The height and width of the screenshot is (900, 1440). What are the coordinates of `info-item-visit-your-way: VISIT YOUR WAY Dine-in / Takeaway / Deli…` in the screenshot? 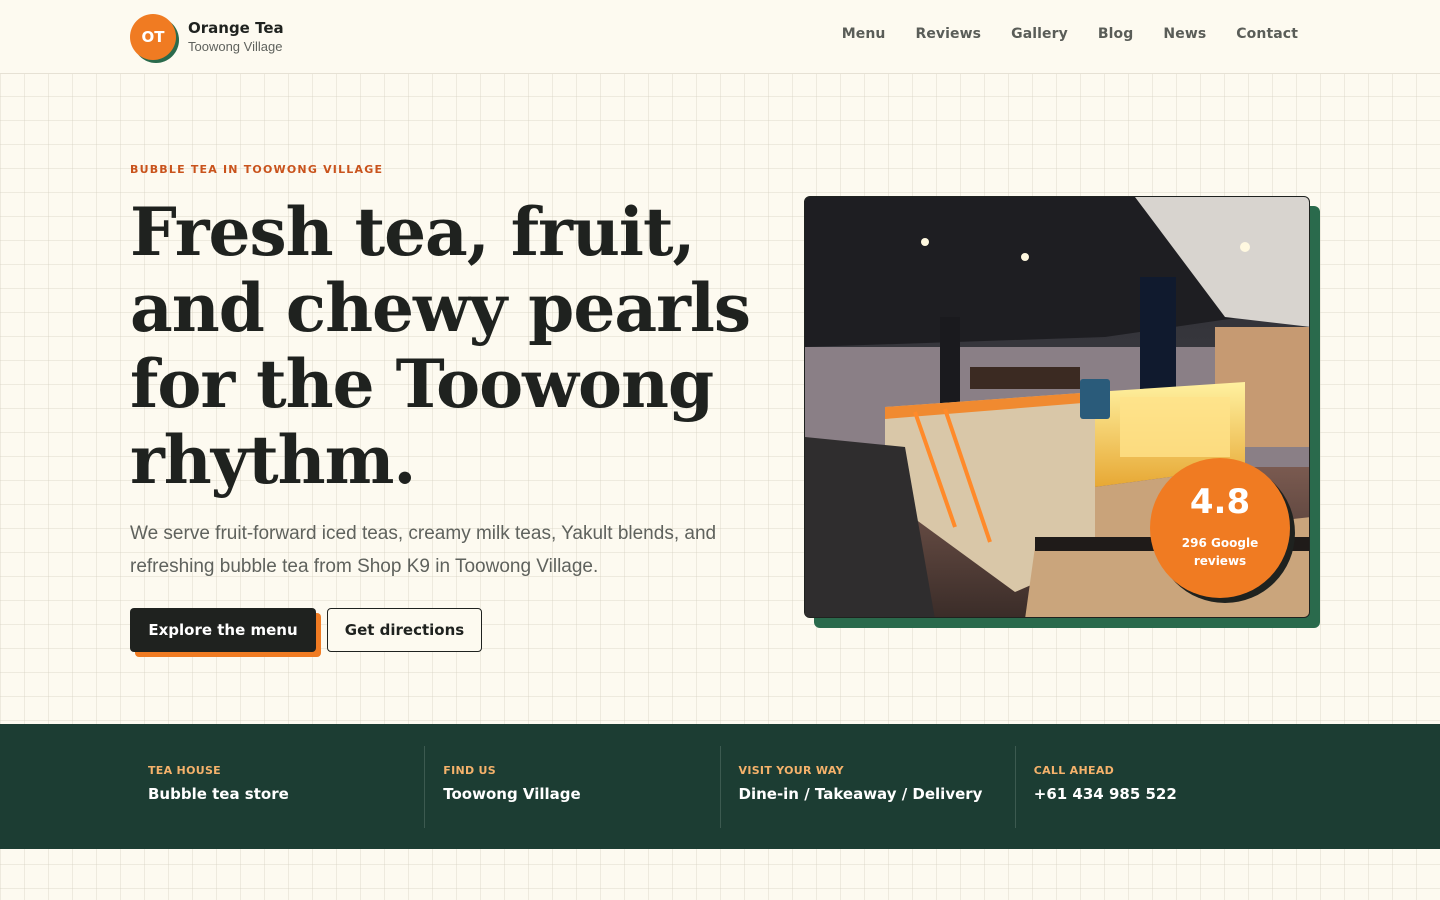 It's located at (868, 787).